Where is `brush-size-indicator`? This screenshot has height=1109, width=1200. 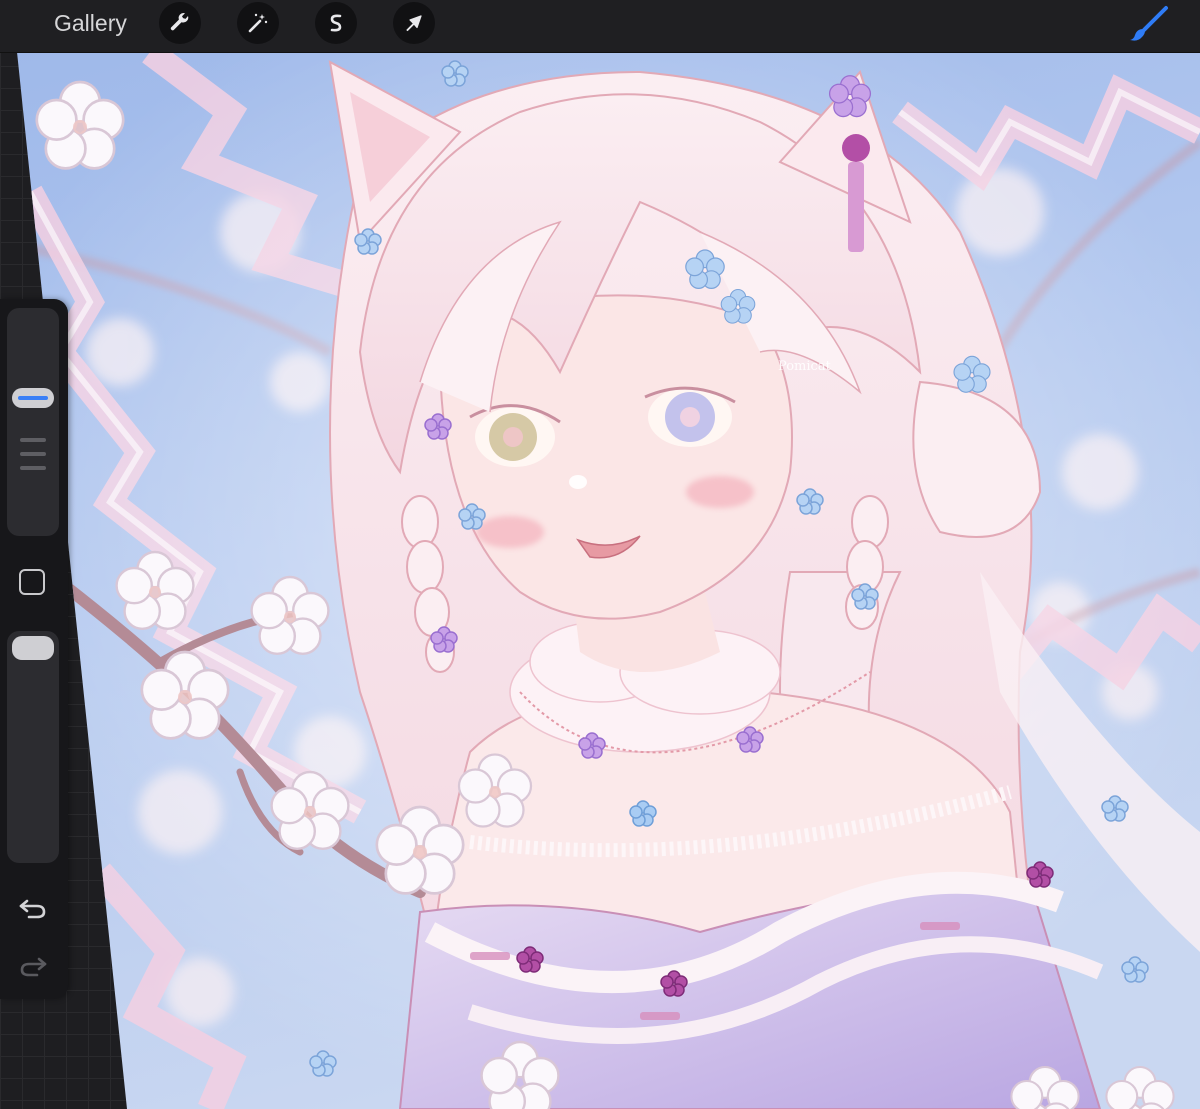 brush-size-indicator is located at coordinates (33, 398).